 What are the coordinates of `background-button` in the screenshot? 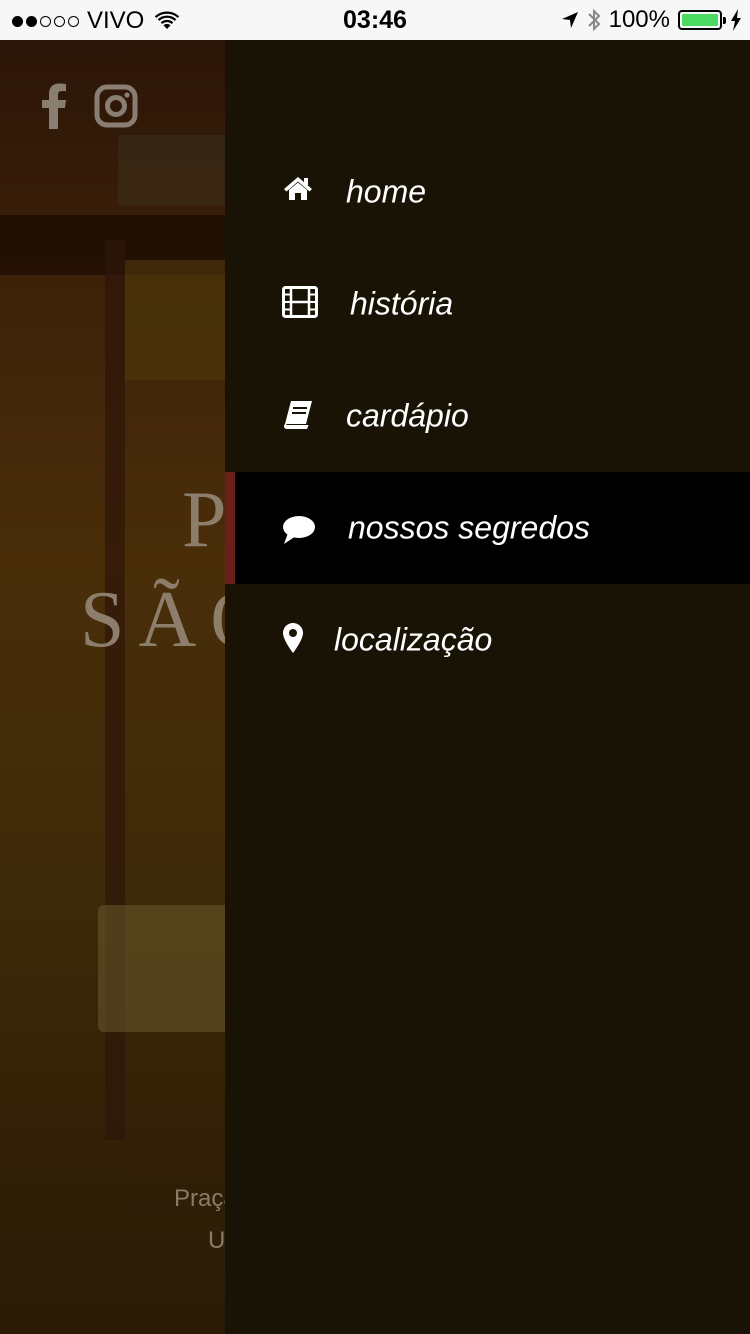 It's located at (168, 968).